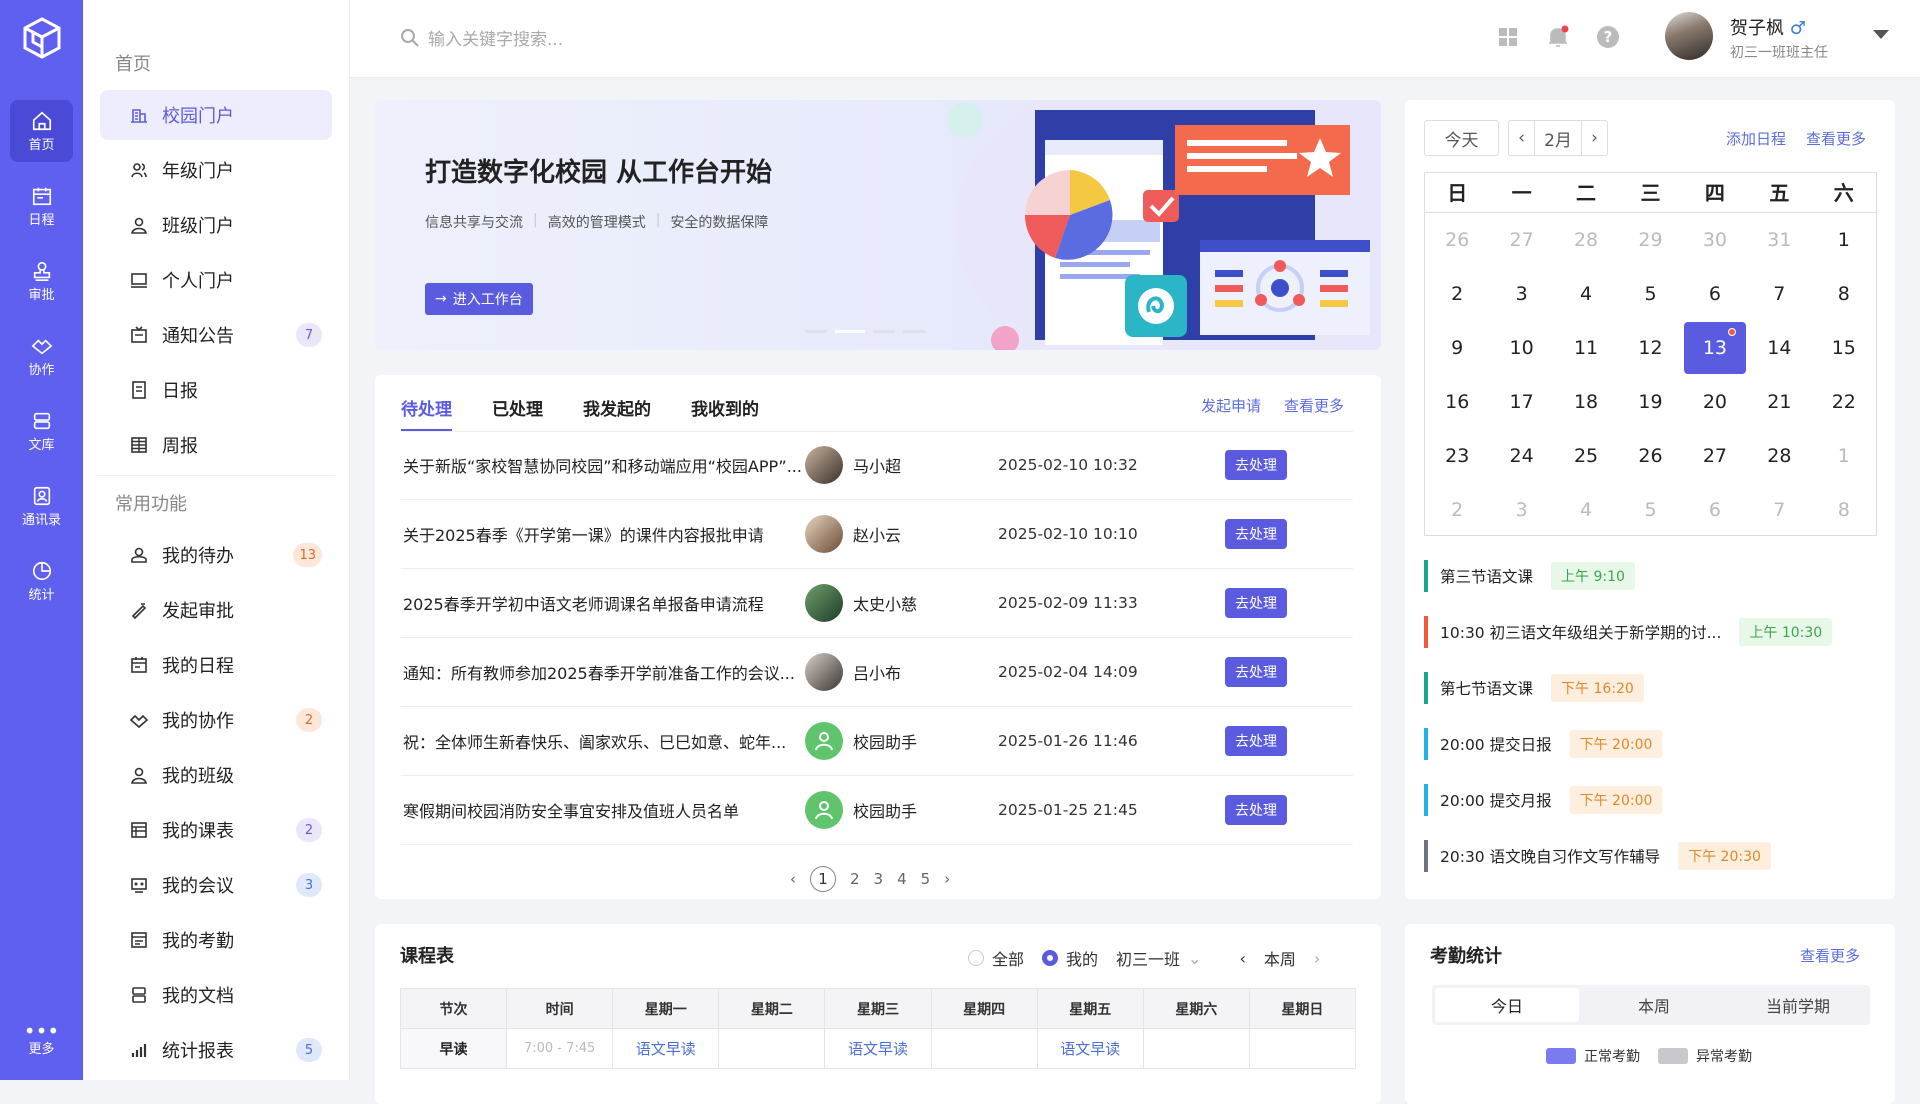  Describe the element at coordinates (1457, 402) in the screenshot. I see `calendar-day: 16` at that location.